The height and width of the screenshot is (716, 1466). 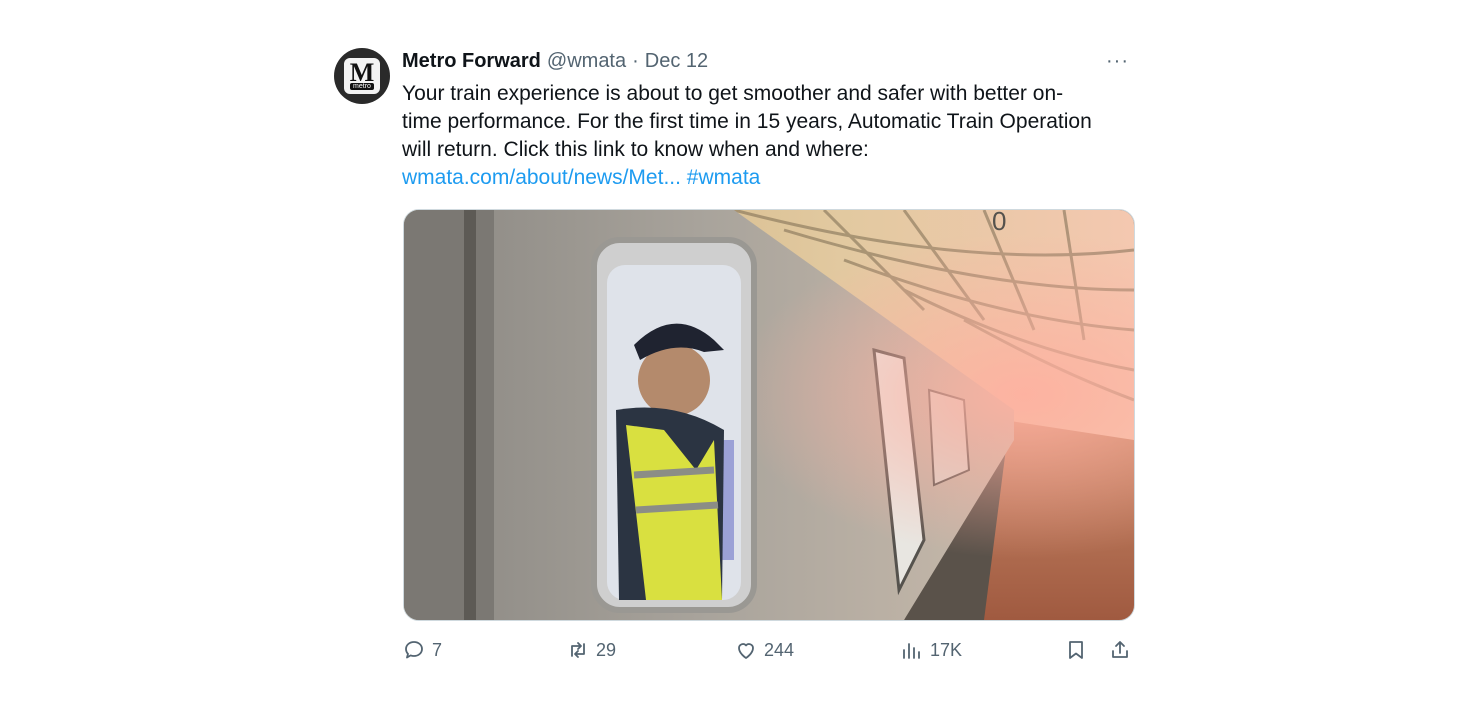 I want to click on retweet-count: 29, so click(x=606, y=649).